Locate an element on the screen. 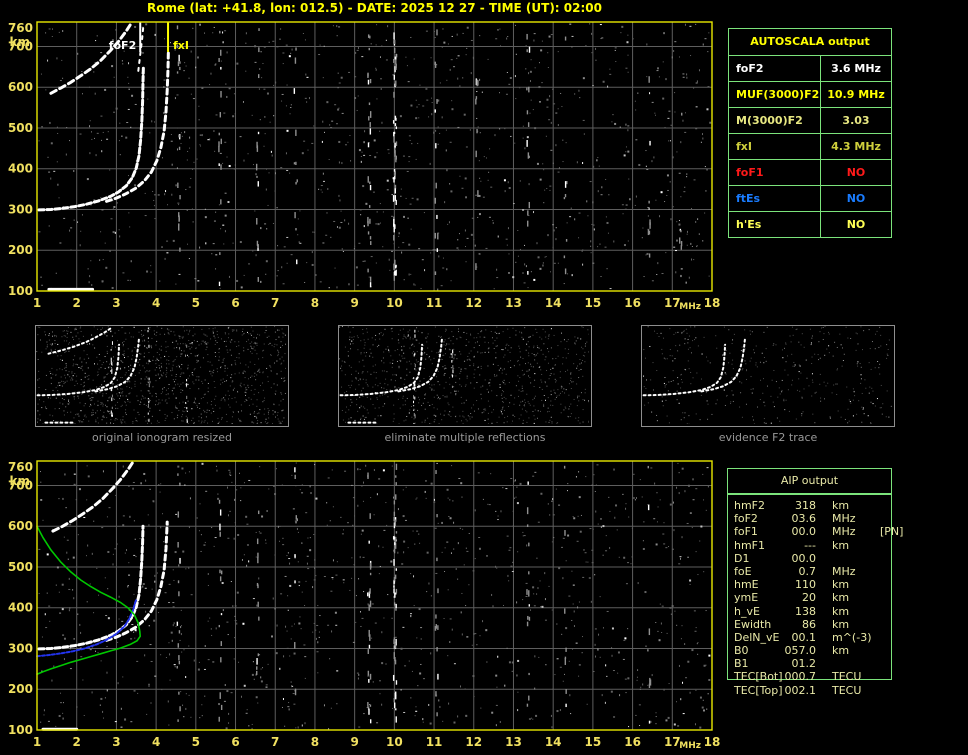  param-label: h_vE is located at coordinates (747, 611).